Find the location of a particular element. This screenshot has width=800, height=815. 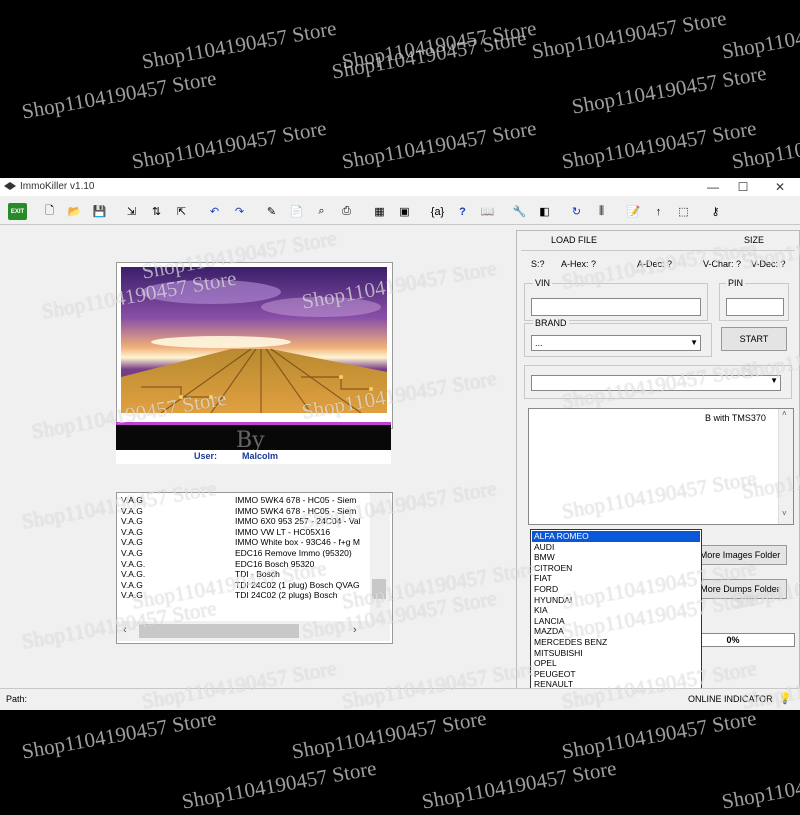

list-item: V.A.G IMMO VW LT - HC05X16 is located at coordinates (243, 532).